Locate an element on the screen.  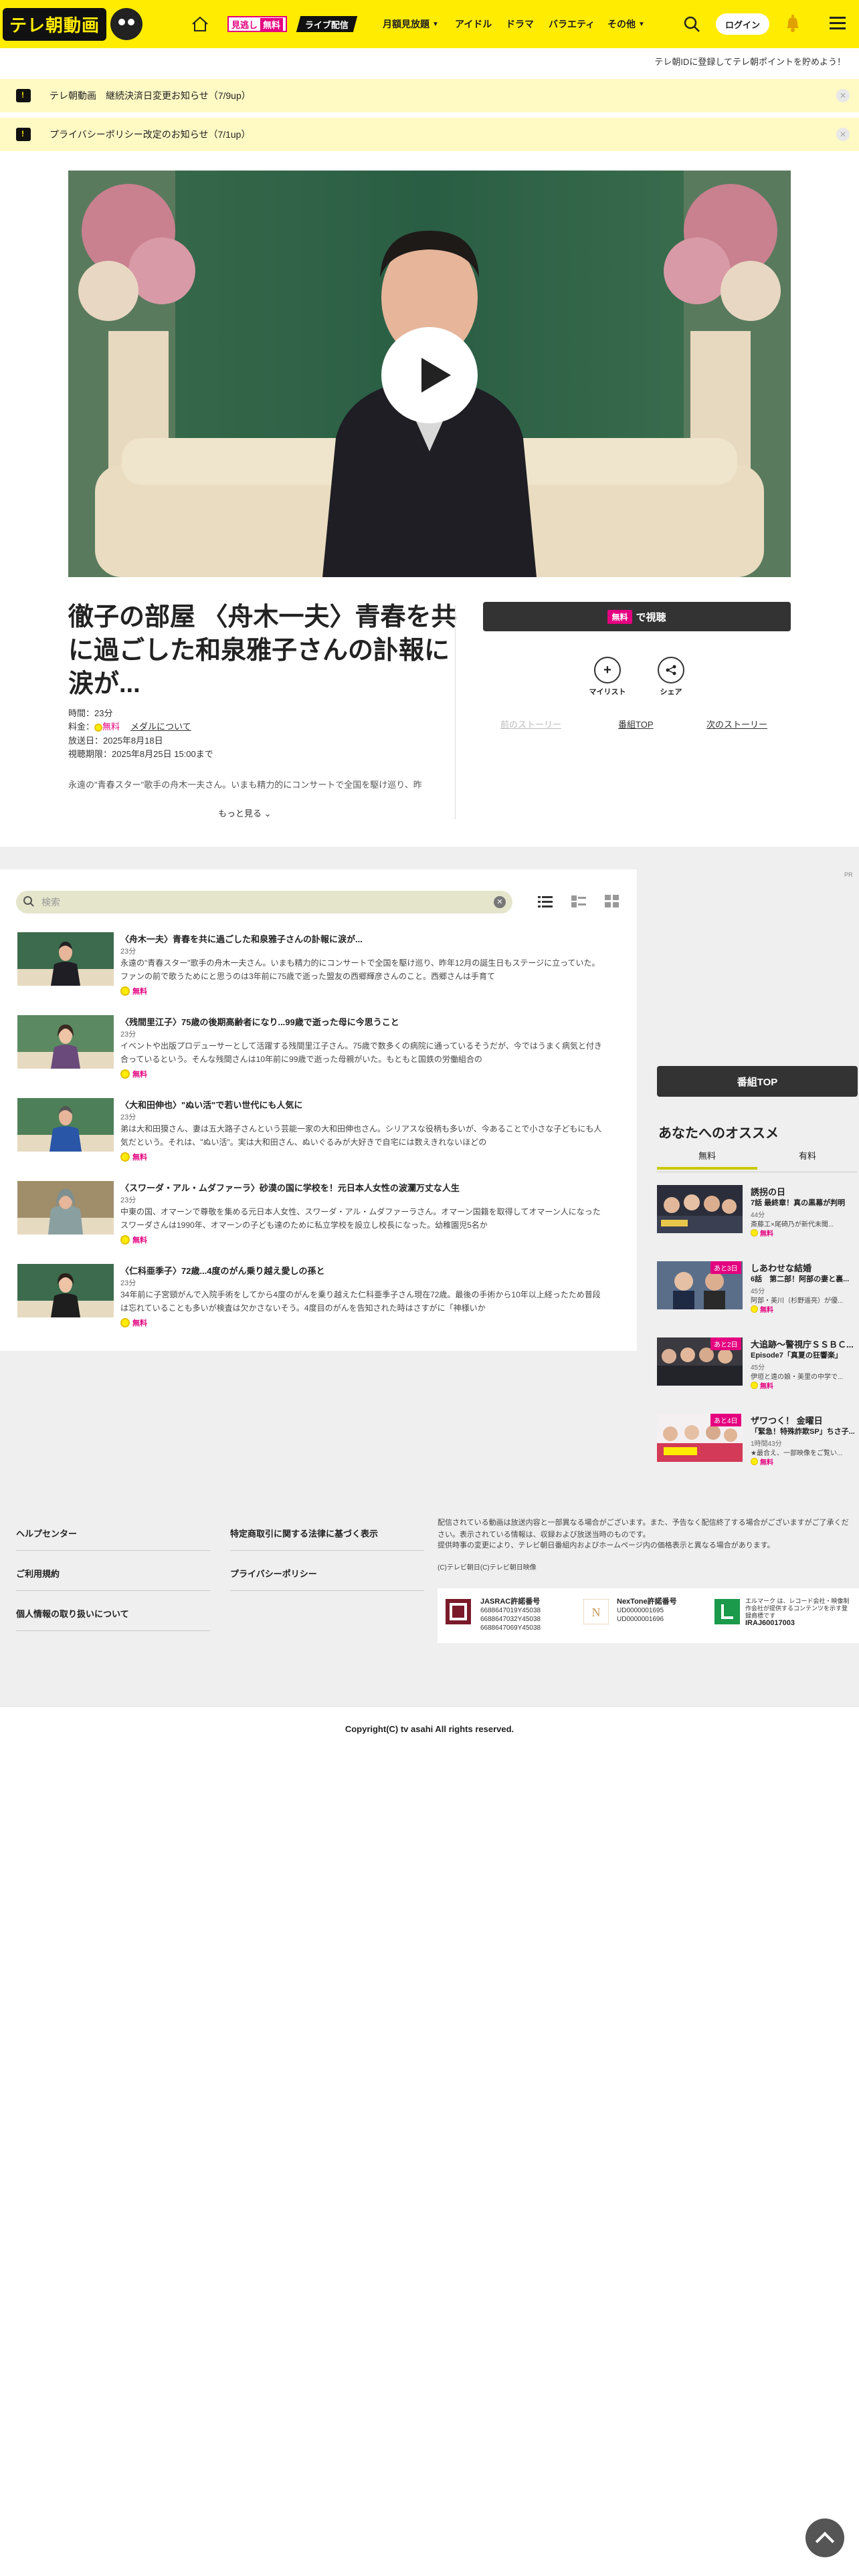
nav-drama: ドラマ is located at coordinates (520, 24).